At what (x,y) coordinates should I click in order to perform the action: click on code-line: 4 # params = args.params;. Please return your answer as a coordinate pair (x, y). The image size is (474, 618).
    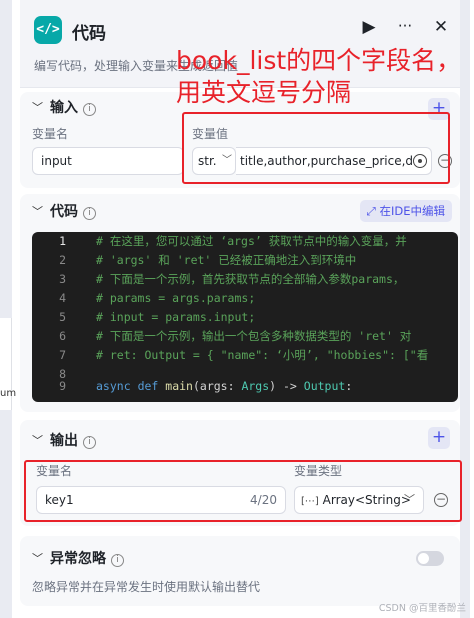
    Looking at the image, I should click on (157, 298).